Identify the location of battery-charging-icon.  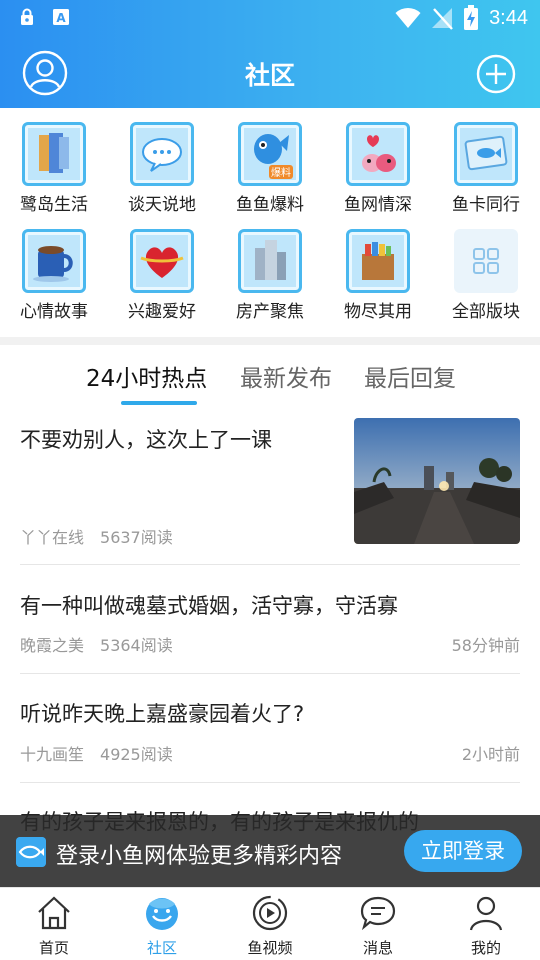
(471, 17).